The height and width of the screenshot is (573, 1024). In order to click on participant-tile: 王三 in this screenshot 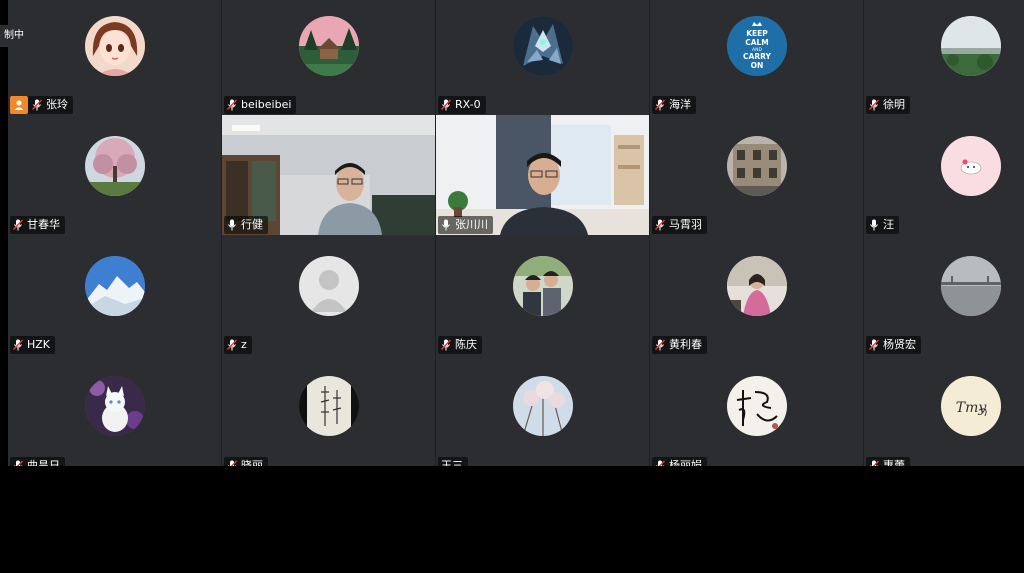, I will do `click(542, 410)`.